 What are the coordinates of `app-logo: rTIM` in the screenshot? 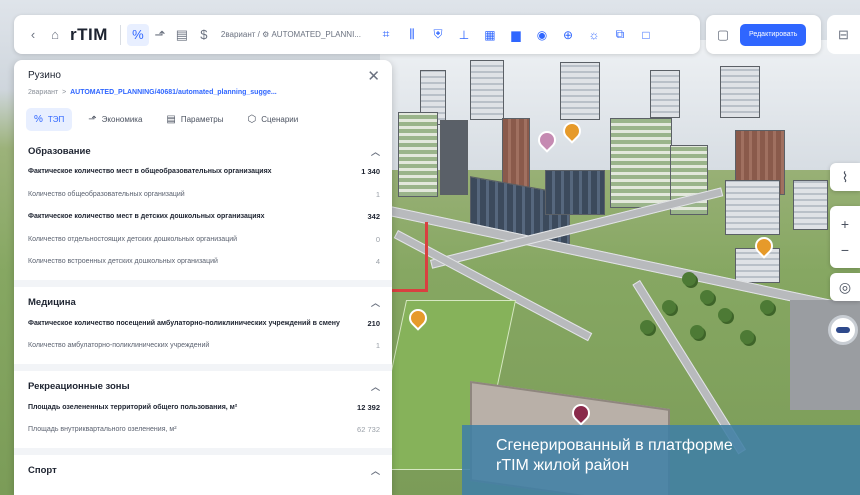 It's located at (89, 34).